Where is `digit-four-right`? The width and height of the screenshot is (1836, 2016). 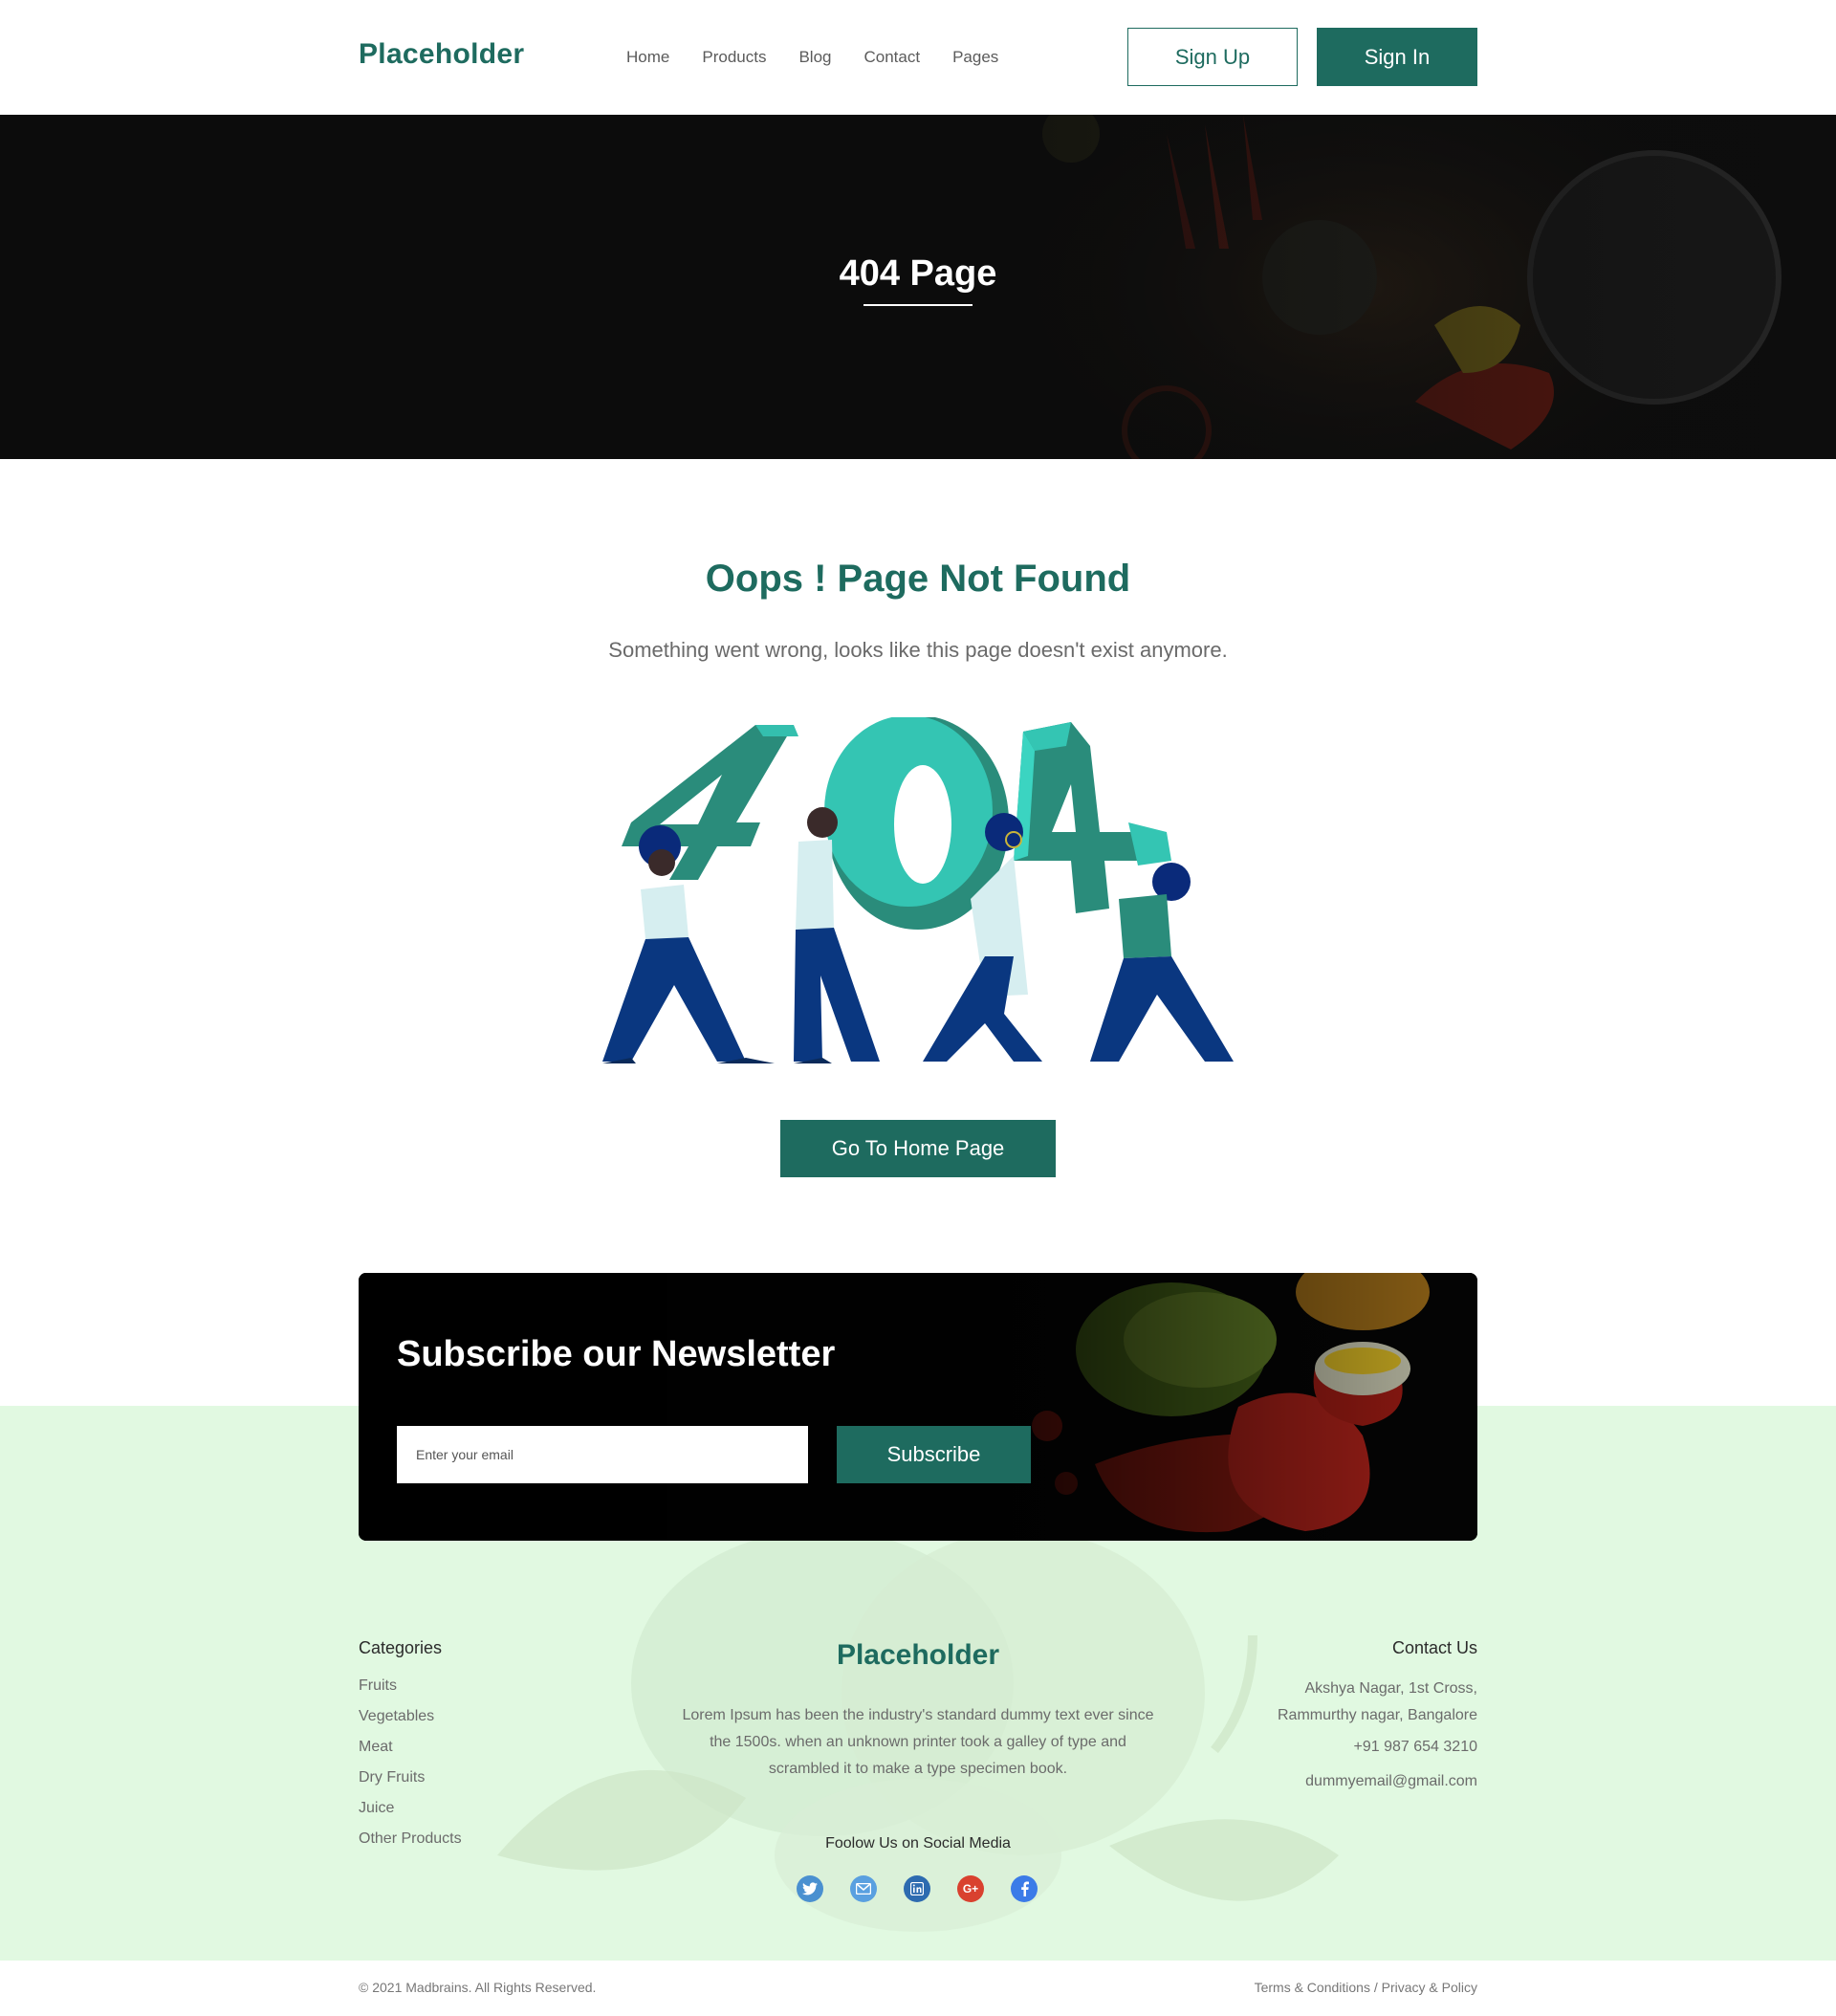
digit-four-right is located at coordinates (1093, 817).